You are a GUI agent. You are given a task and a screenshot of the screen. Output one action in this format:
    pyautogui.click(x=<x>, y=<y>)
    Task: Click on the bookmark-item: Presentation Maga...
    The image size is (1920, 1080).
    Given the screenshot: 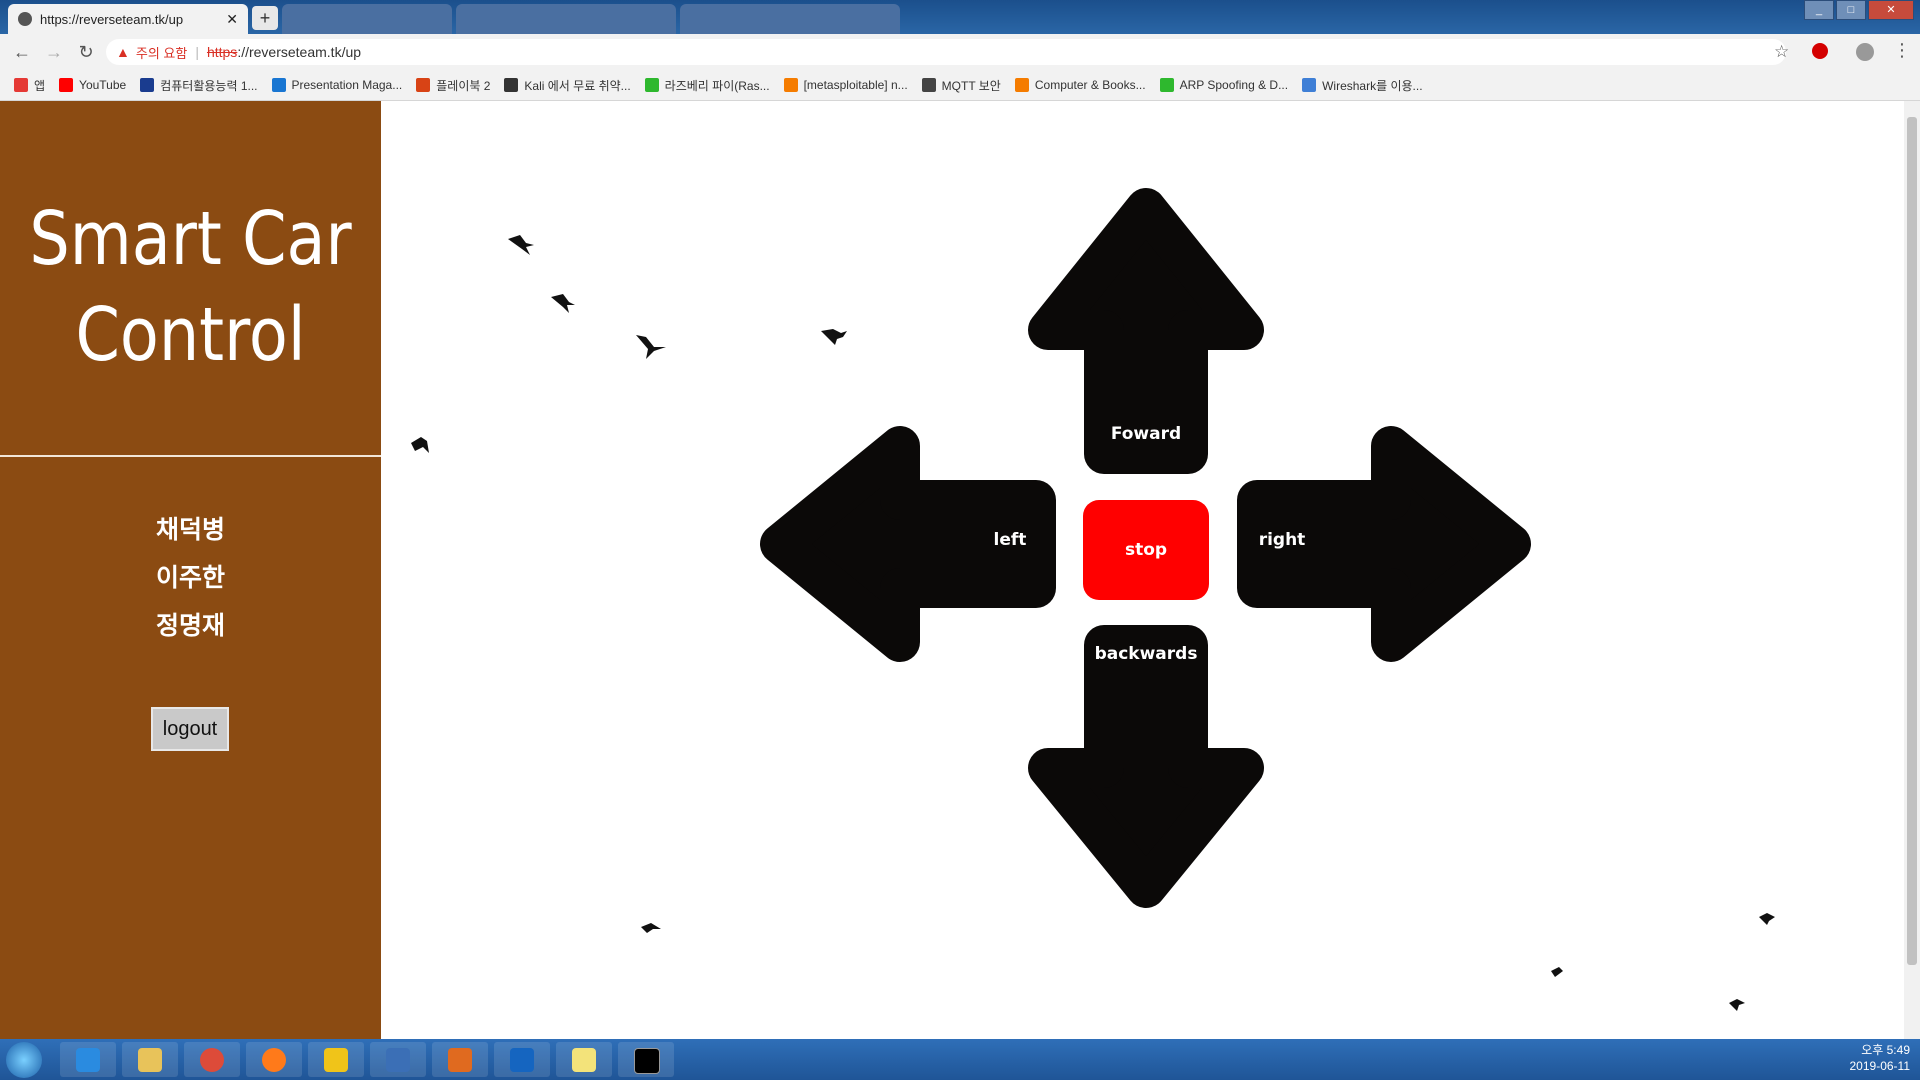 What is the action you would take?
    pyautogui.click(x=337, y=85)
    